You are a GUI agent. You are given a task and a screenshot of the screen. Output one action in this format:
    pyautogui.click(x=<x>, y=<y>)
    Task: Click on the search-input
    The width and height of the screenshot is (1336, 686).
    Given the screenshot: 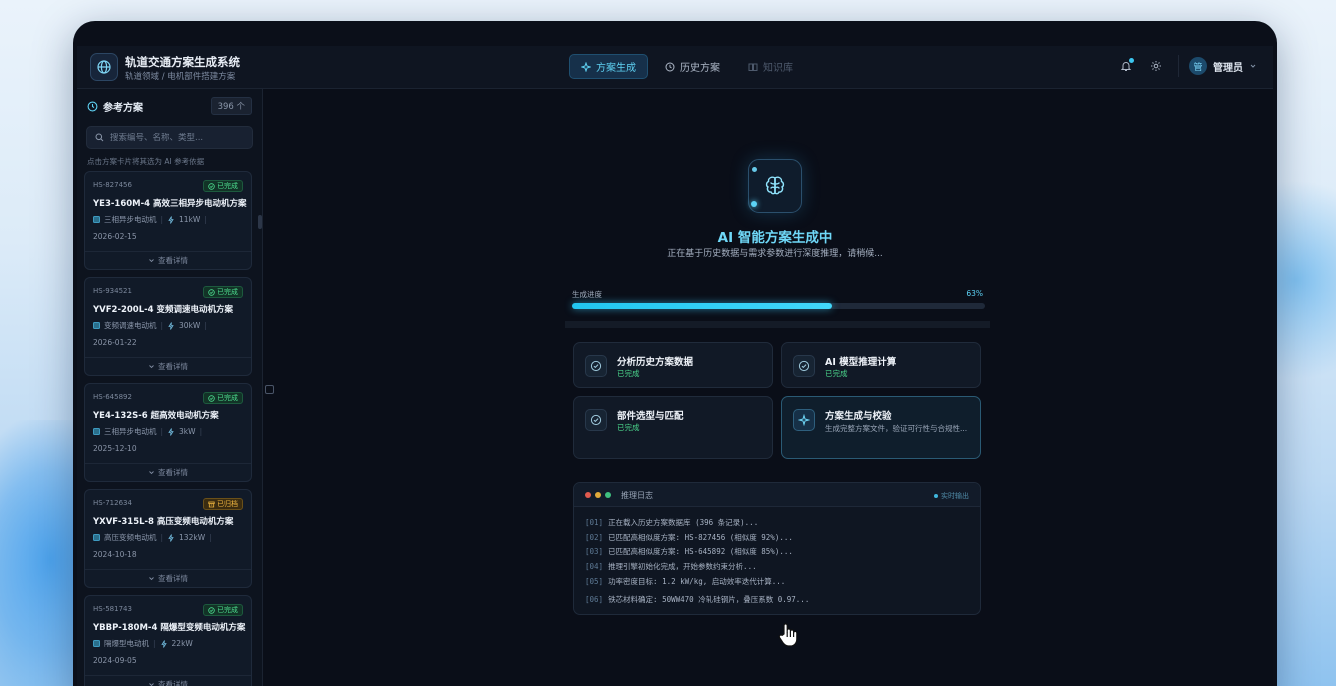 What is the action you would take?
    pyautogui.click(x=175, y=137)
    